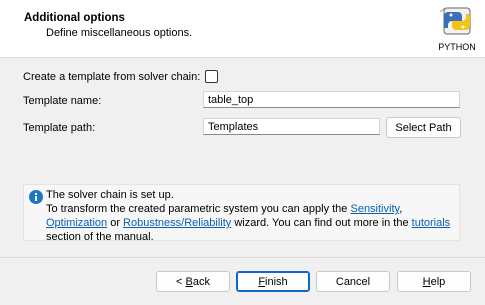  Describe the element at coordinates (62, 101) in the screenshot. I see `template-name-label: Template name:` at that location.